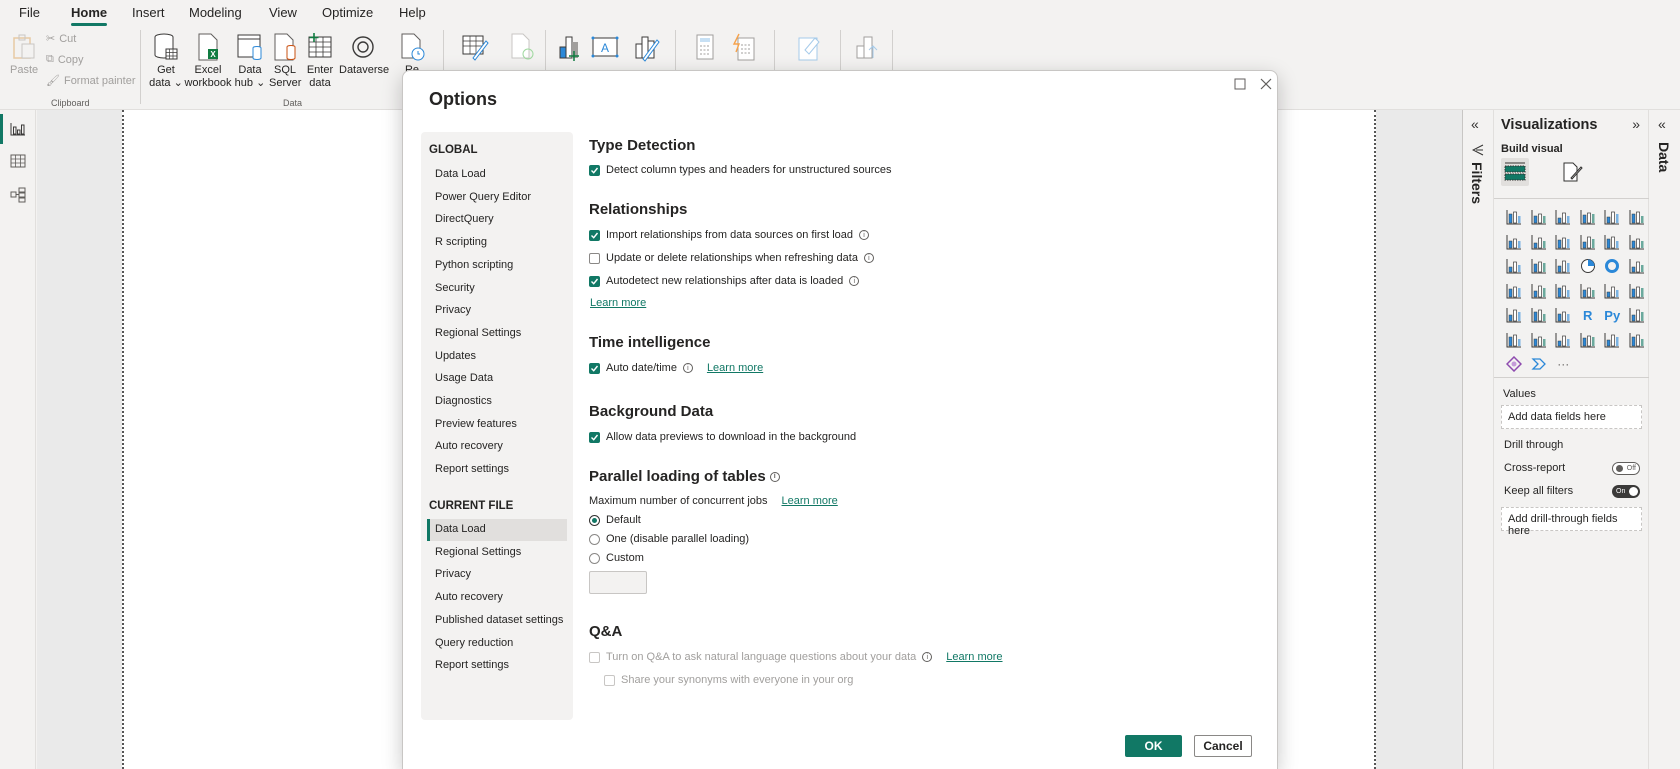 The width and height of the screenshot is (1680, 769). Describe the element at coordinates (594, 657) in the screenshot. I see `qa-turn-on-checkbox` at that location.